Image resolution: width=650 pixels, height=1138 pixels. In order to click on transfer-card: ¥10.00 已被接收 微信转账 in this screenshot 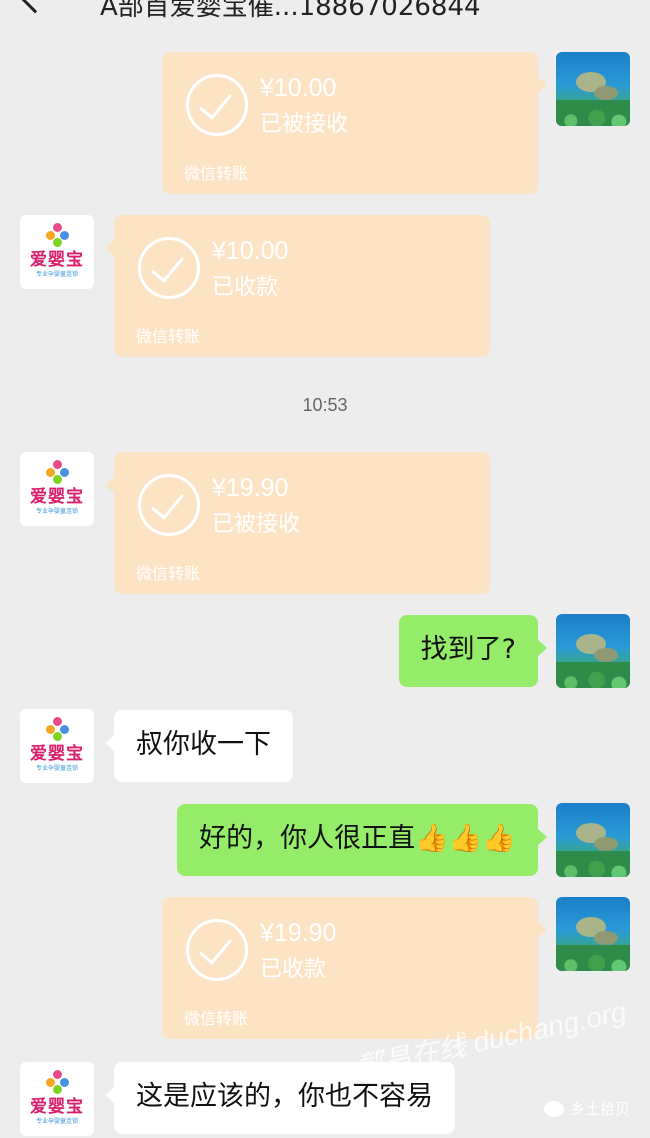, I will do `click(354, 123)`.